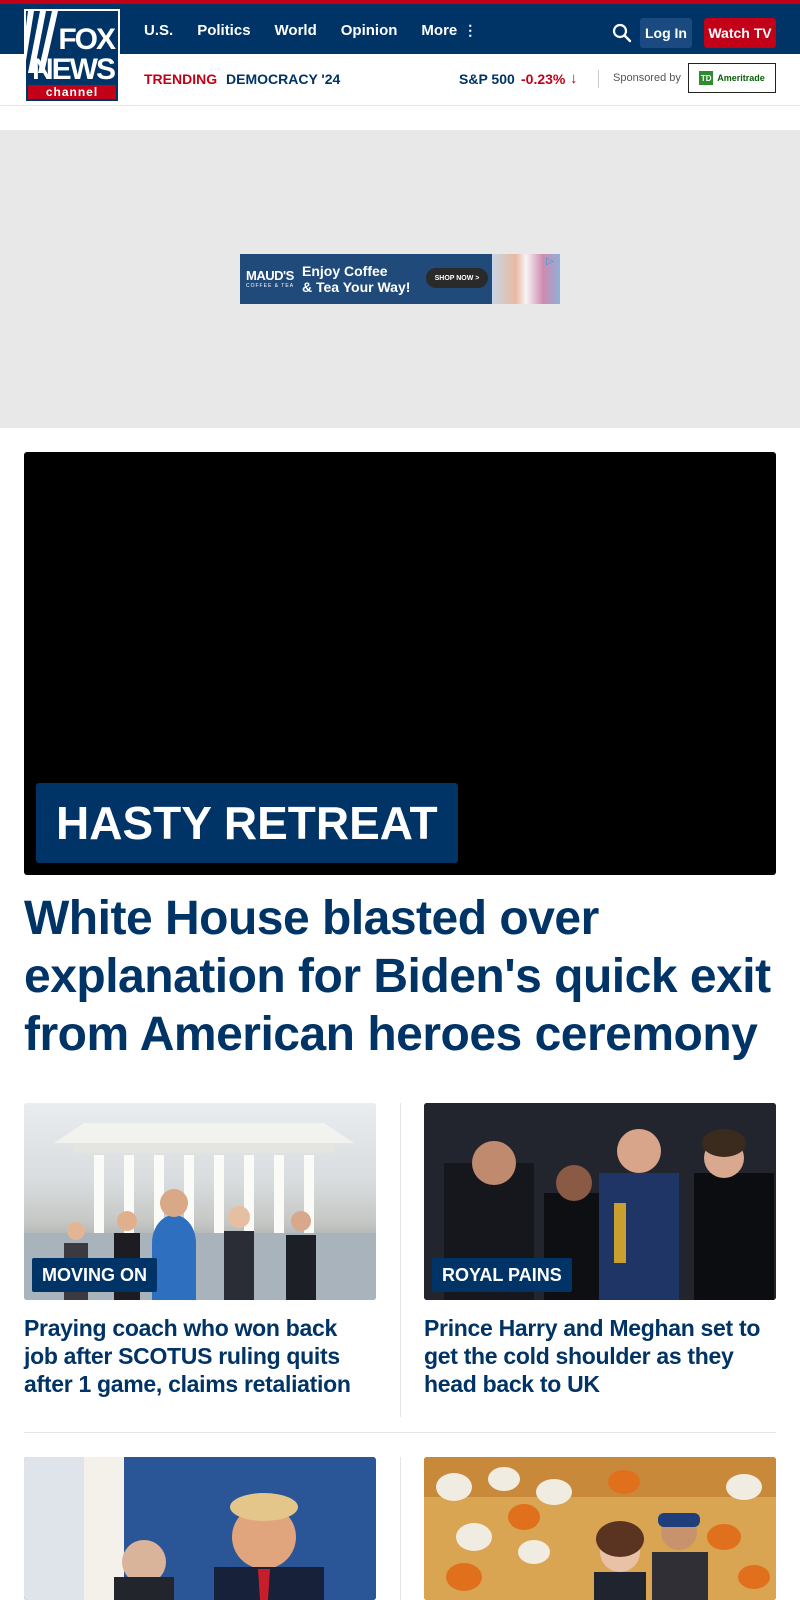 The height and width of the screenshot is (1600, 800). I want to click on press-photo-illustration, so click(200, 1528).